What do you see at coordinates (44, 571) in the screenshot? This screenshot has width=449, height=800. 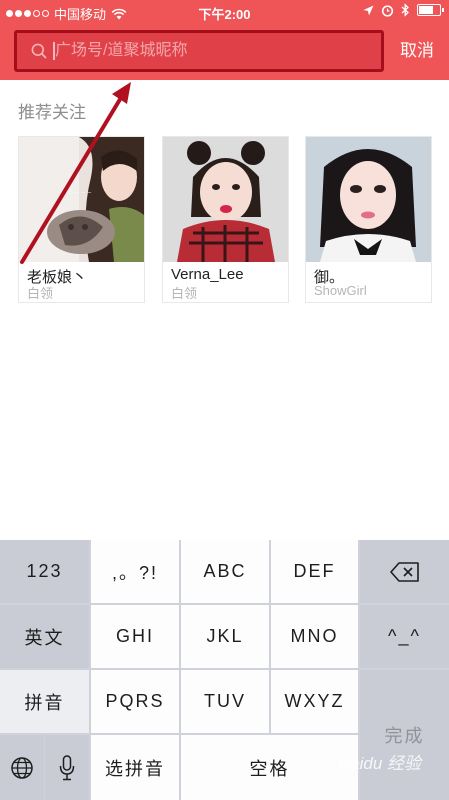 I see `key-123: 123` at bounding box center [44, 571].